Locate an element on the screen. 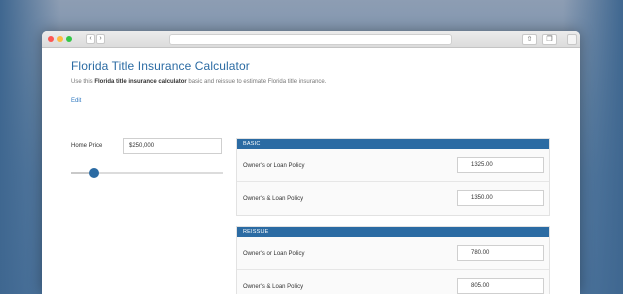 Image resolution: width=623 pixels, height=294 pixels. close-window-button is located at coordinates (51, 39).